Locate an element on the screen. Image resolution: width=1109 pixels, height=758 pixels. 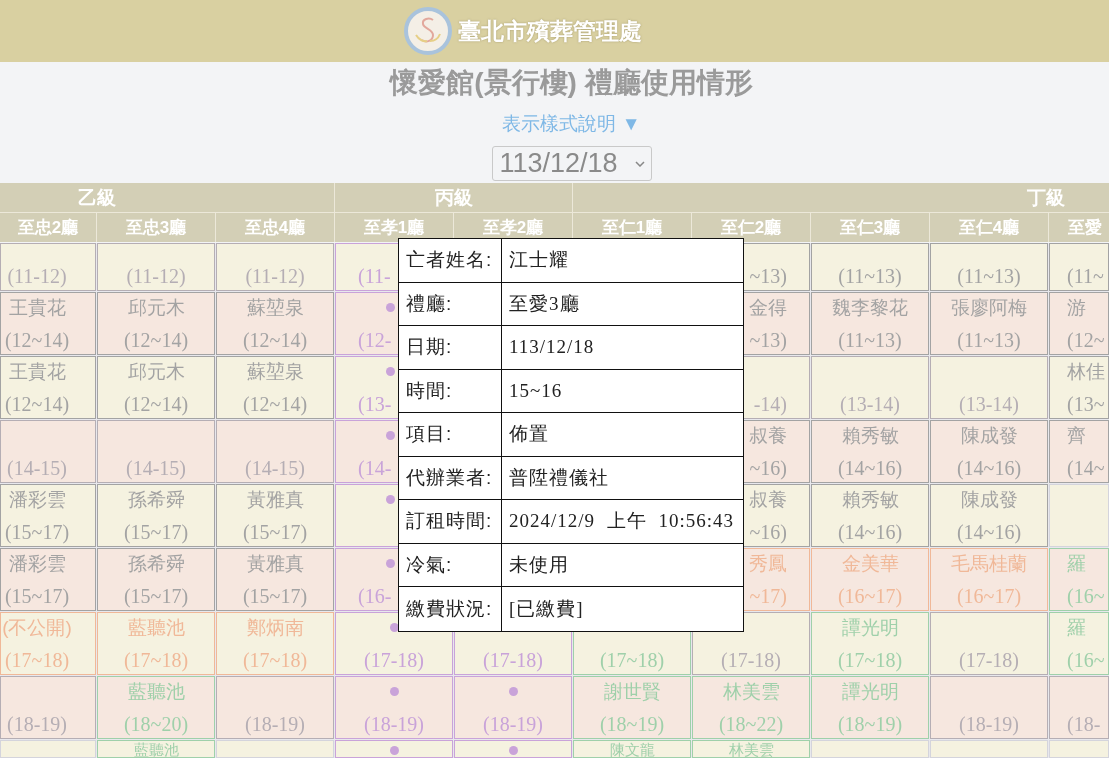
time-slot: (16~17) is located at coordinates (989, 596).